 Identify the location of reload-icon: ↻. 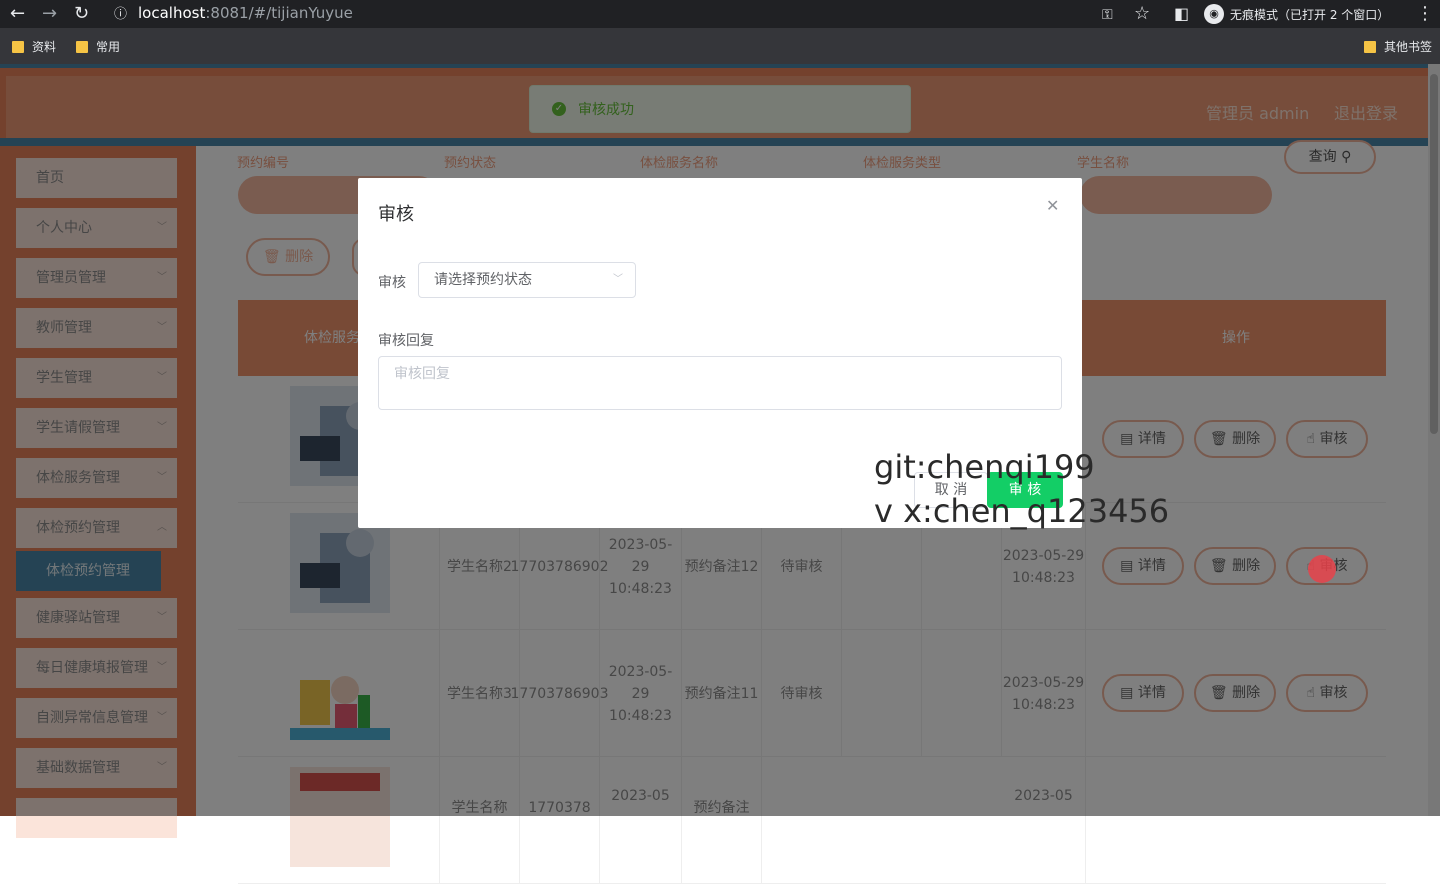
(81, 14).